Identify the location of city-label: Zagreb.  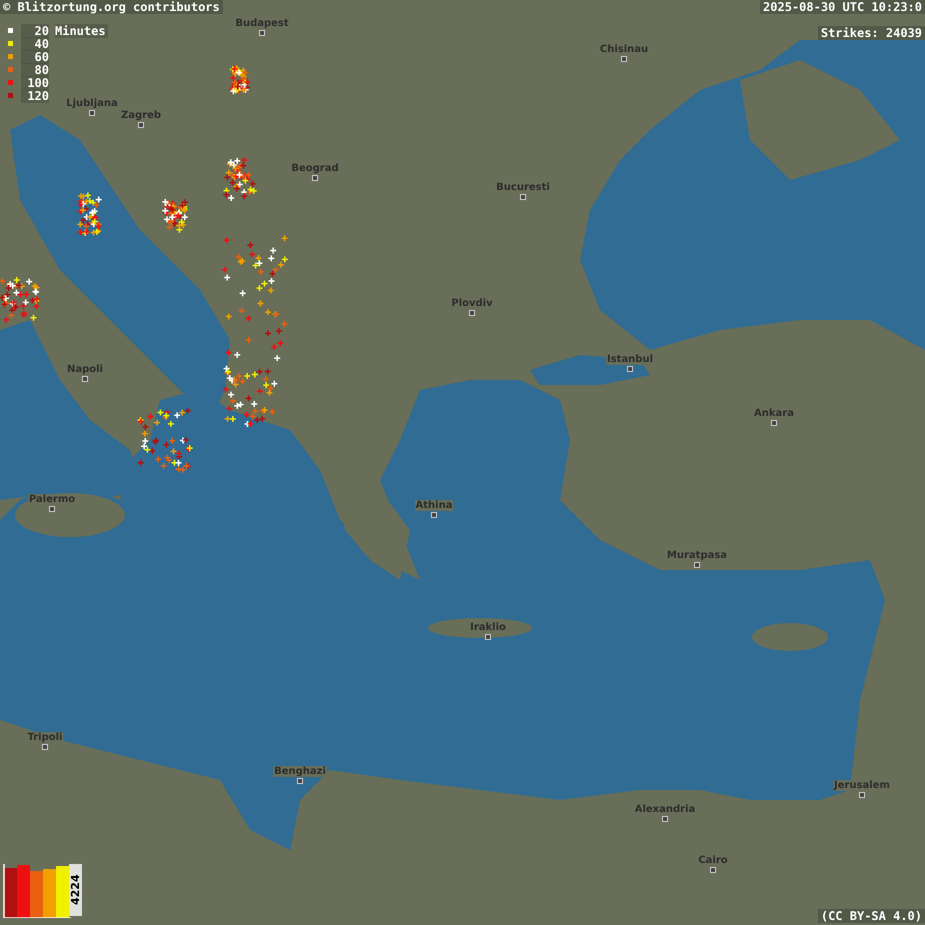
(141, 115).